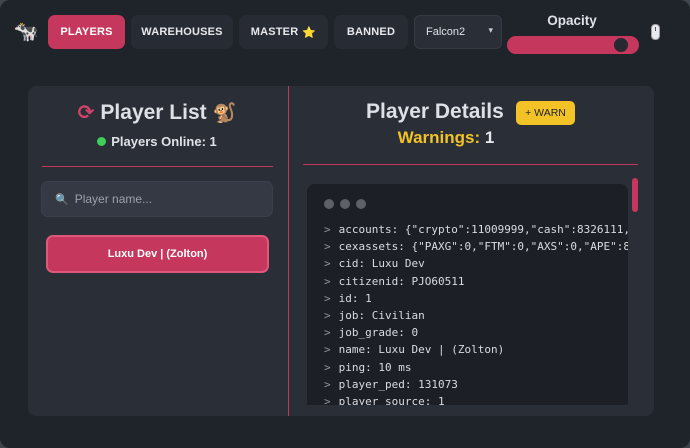 The height and width of the screenshot is (448, 690). What do you see at coordinates (545, 113) in the screenshot?
I see `warn-button: + WARN` at bounding box center [545, 113].